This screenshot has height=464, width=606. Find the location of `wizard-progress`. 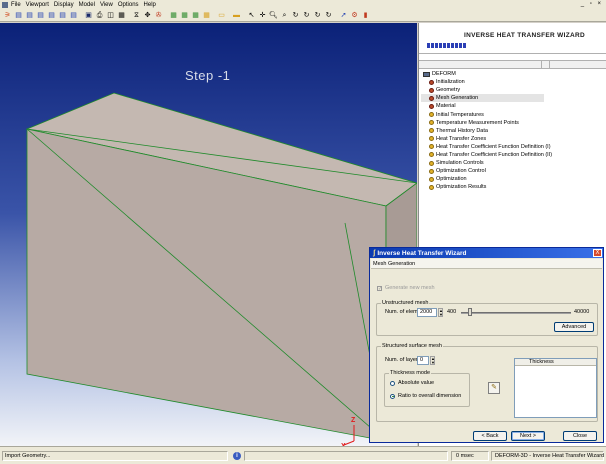

wizard-progress is located at coordinates (449, 45).